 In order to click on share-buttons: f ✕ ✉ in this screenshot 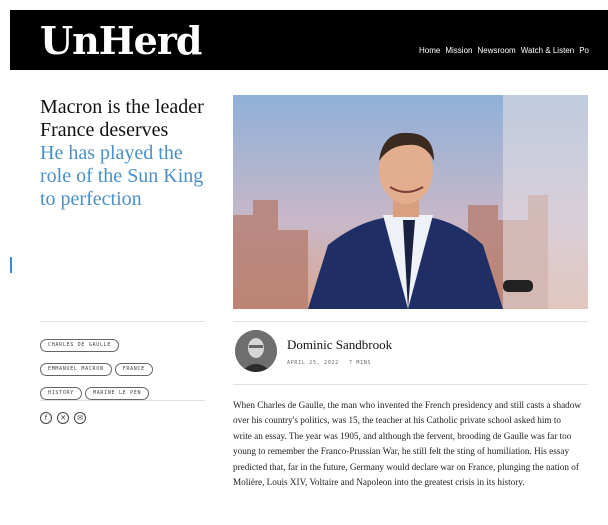, I will do `click(63, 418)`.